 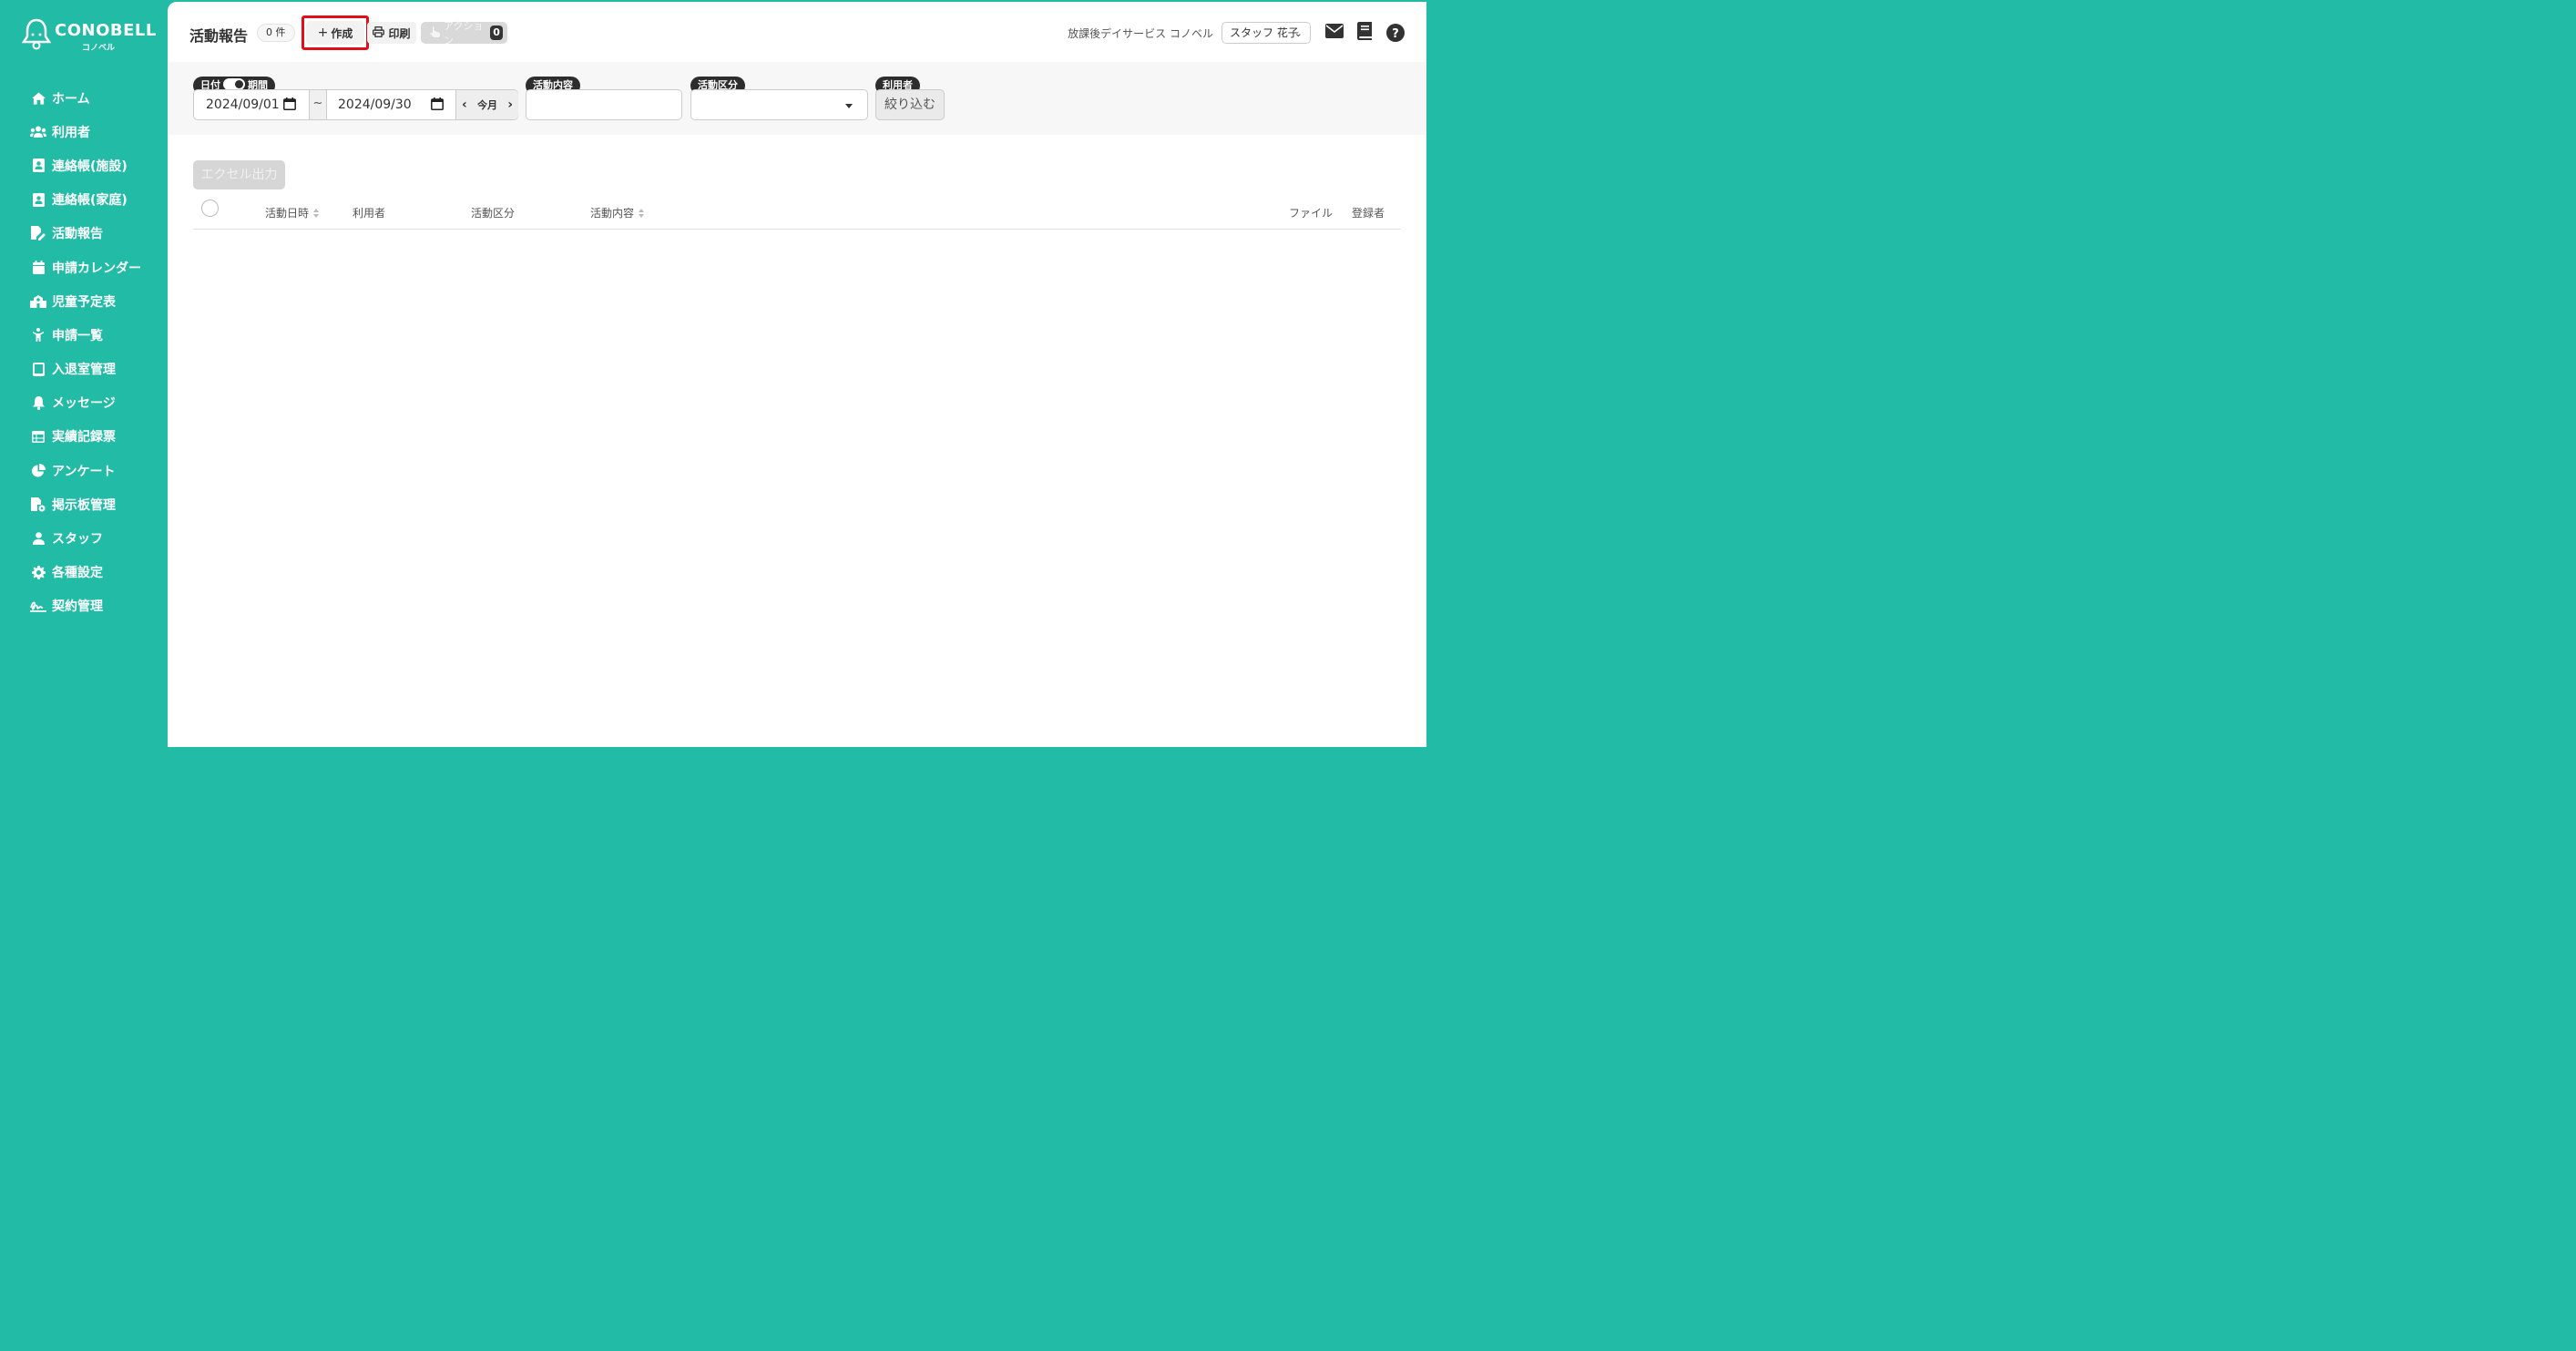 I want to click on file-edit-icon, so click(x=38, y=233).